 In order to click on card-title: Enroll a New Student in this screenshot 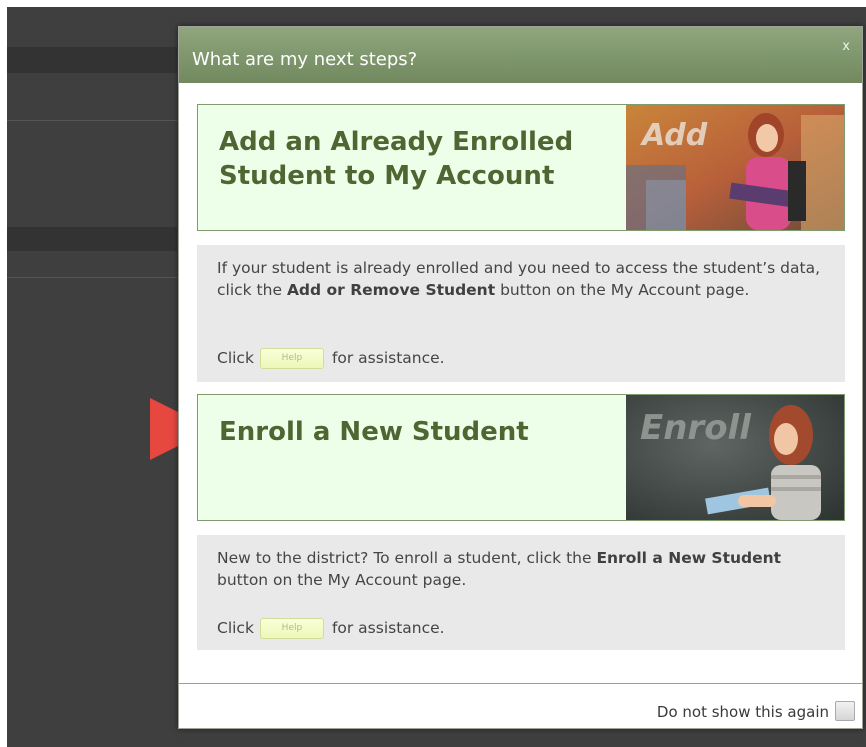, I will do `click(374, 432)`.